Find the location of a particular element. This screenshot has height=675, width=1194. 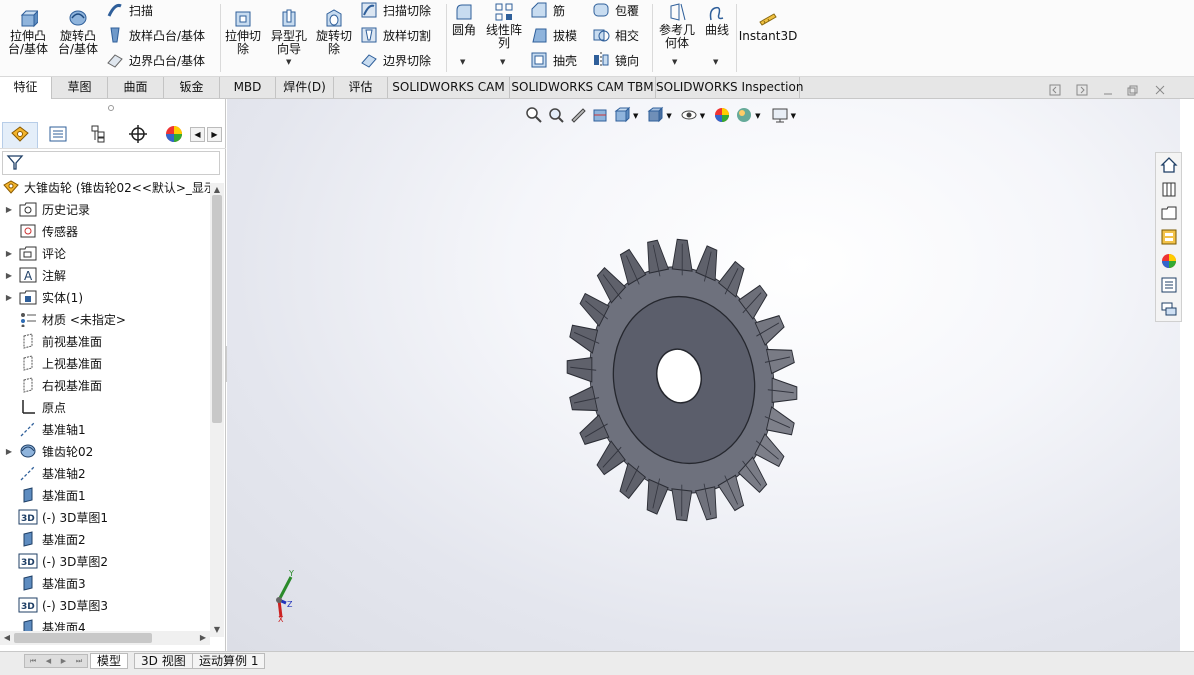

scroll-left-icon: ◀ is located at coordinates (7, 638).